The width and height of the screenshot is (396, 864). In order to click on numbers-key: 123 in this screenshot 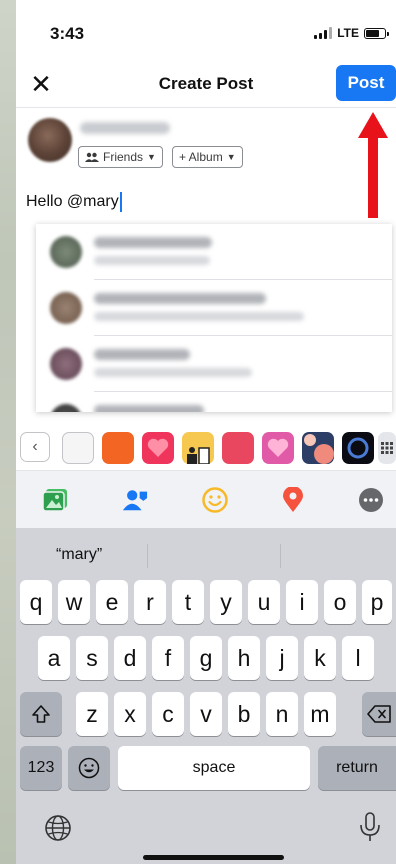, I will do `click(41, 768)`.